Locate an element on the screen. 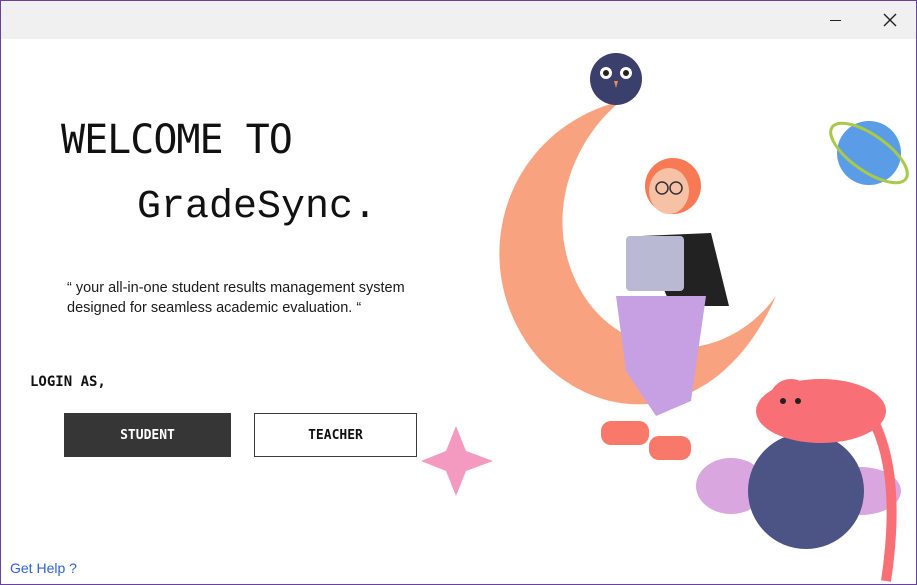  teacher-login-button: TEACHER is located at coordinates (335, 435).